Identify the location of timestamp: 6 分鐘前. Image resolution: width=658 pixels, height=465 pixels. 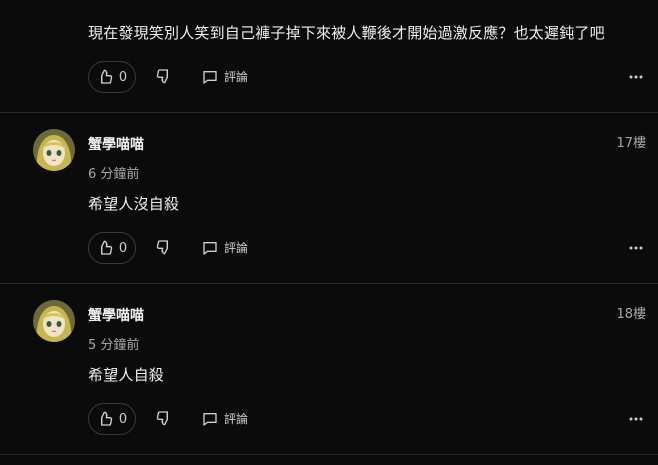
(114, 174).